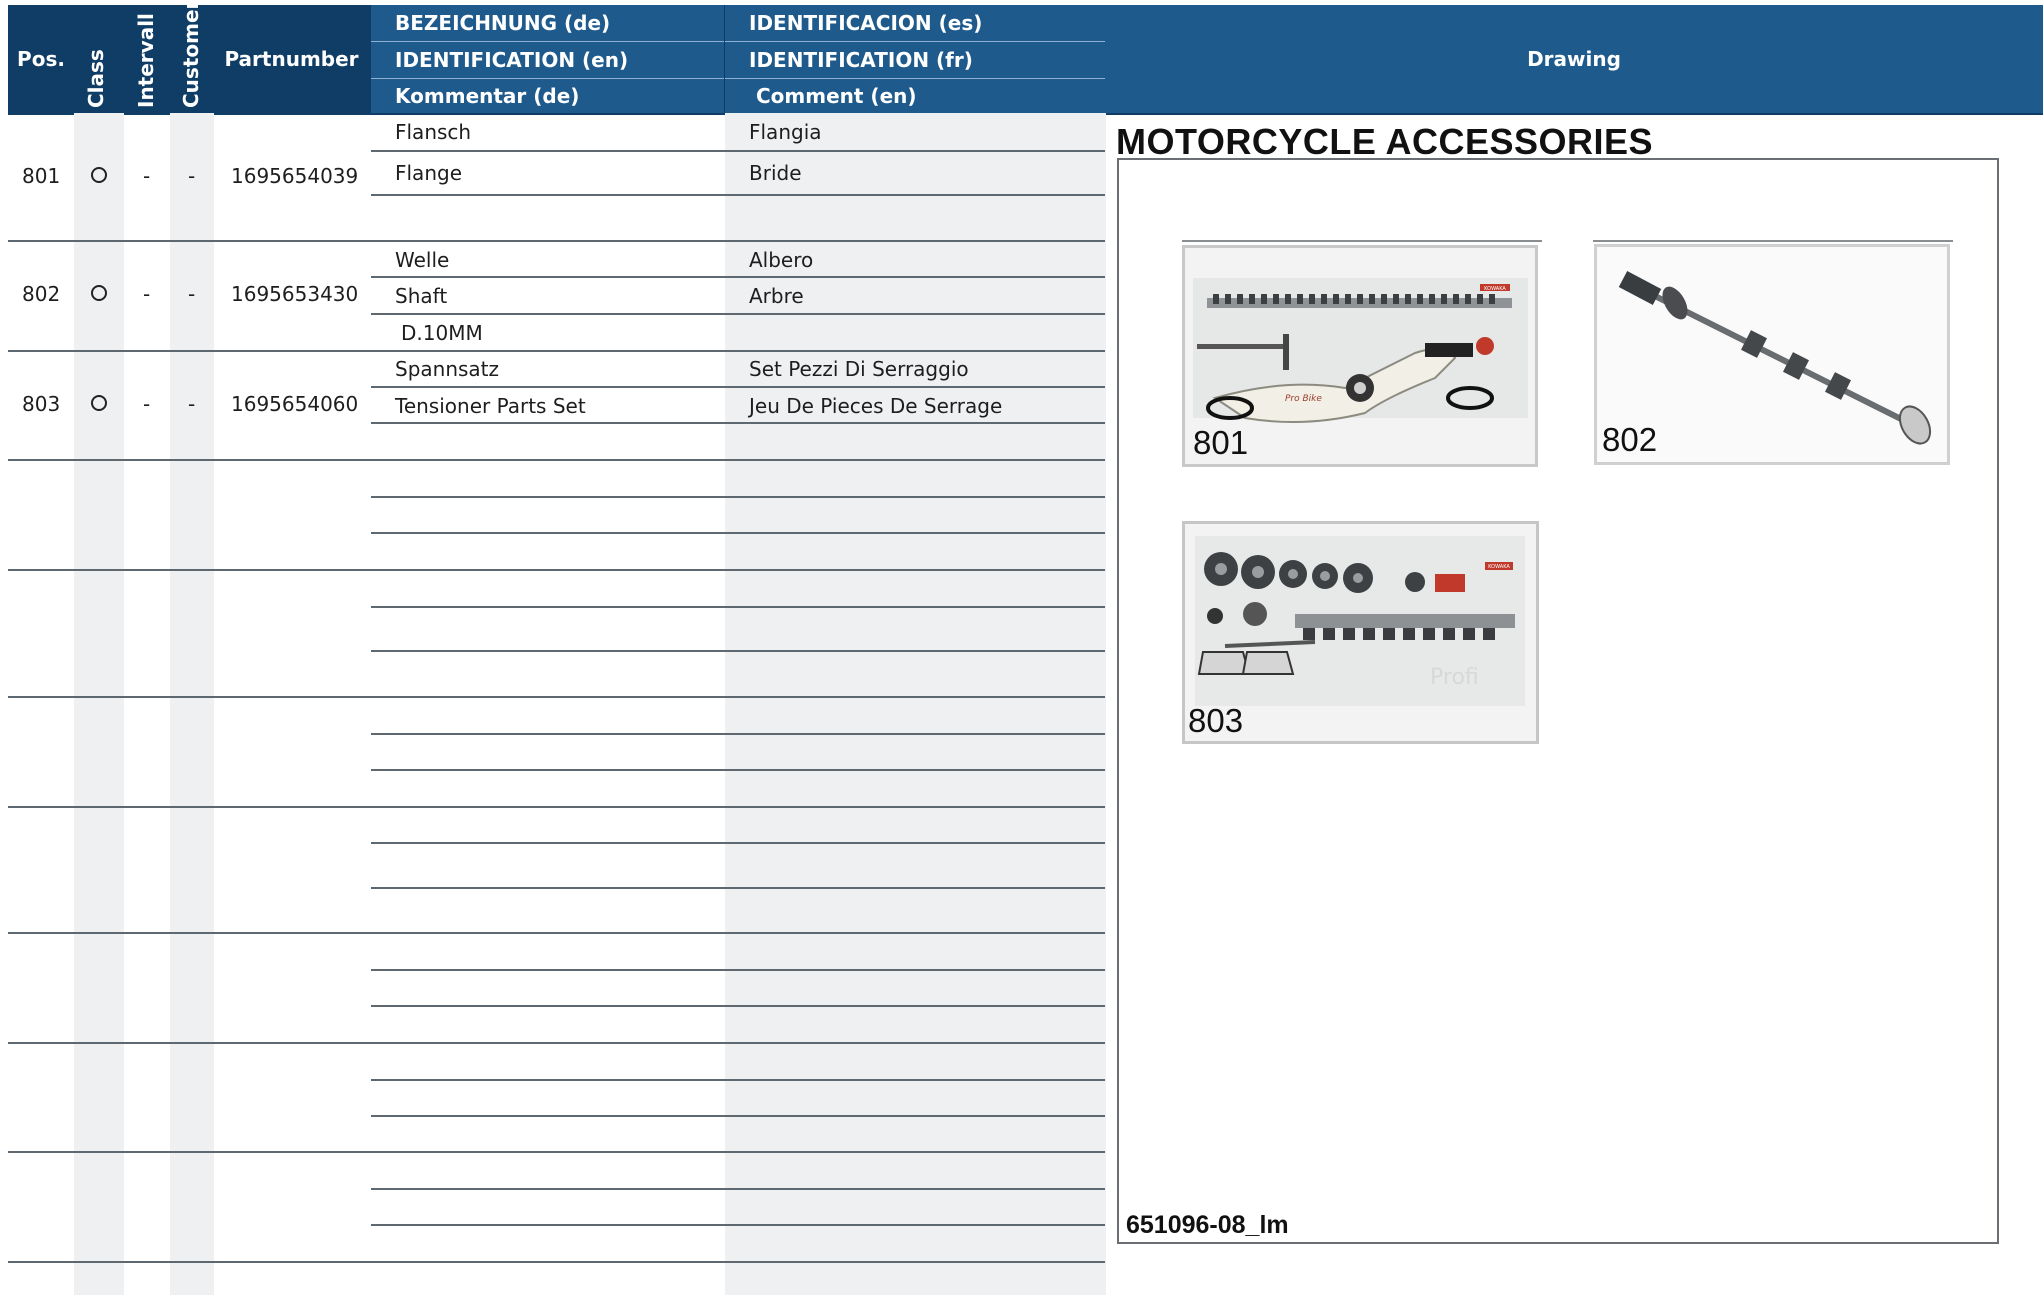  Describe the element at coordinates (96, 78) in the screenshot. I see `header-class: Class` at that location.